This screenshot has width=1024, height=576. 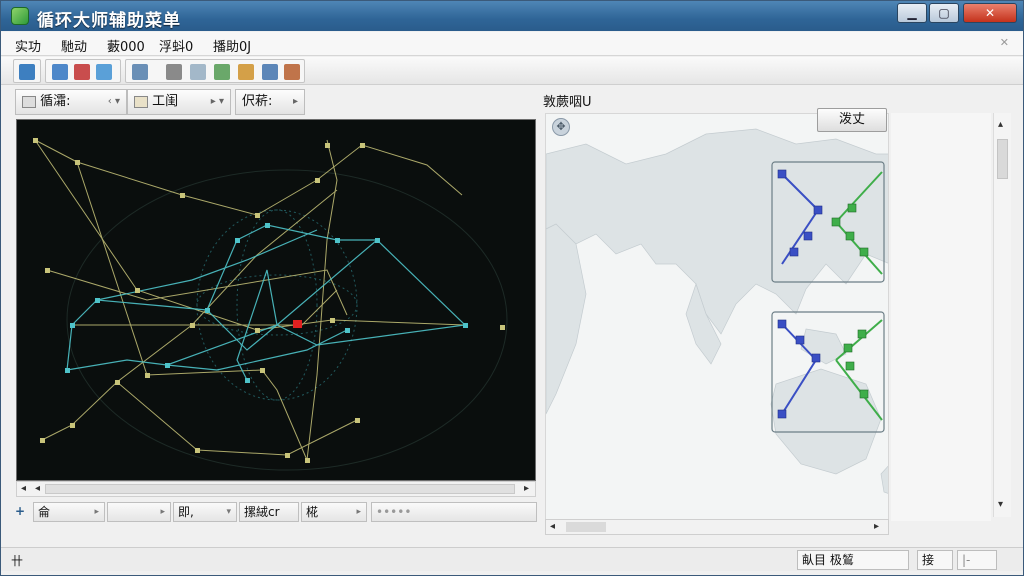 What do you see at coordinates (228, 512) in the screenshot?
I see `bottom-dropdown-3-arrow: ▾` at bounding box center [228, 512].